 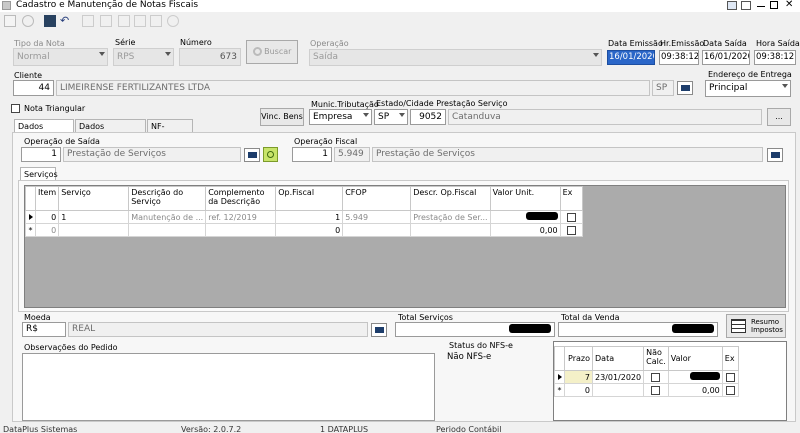 I want to click on cell-valor: 0,00, so click(x=695, y=390).